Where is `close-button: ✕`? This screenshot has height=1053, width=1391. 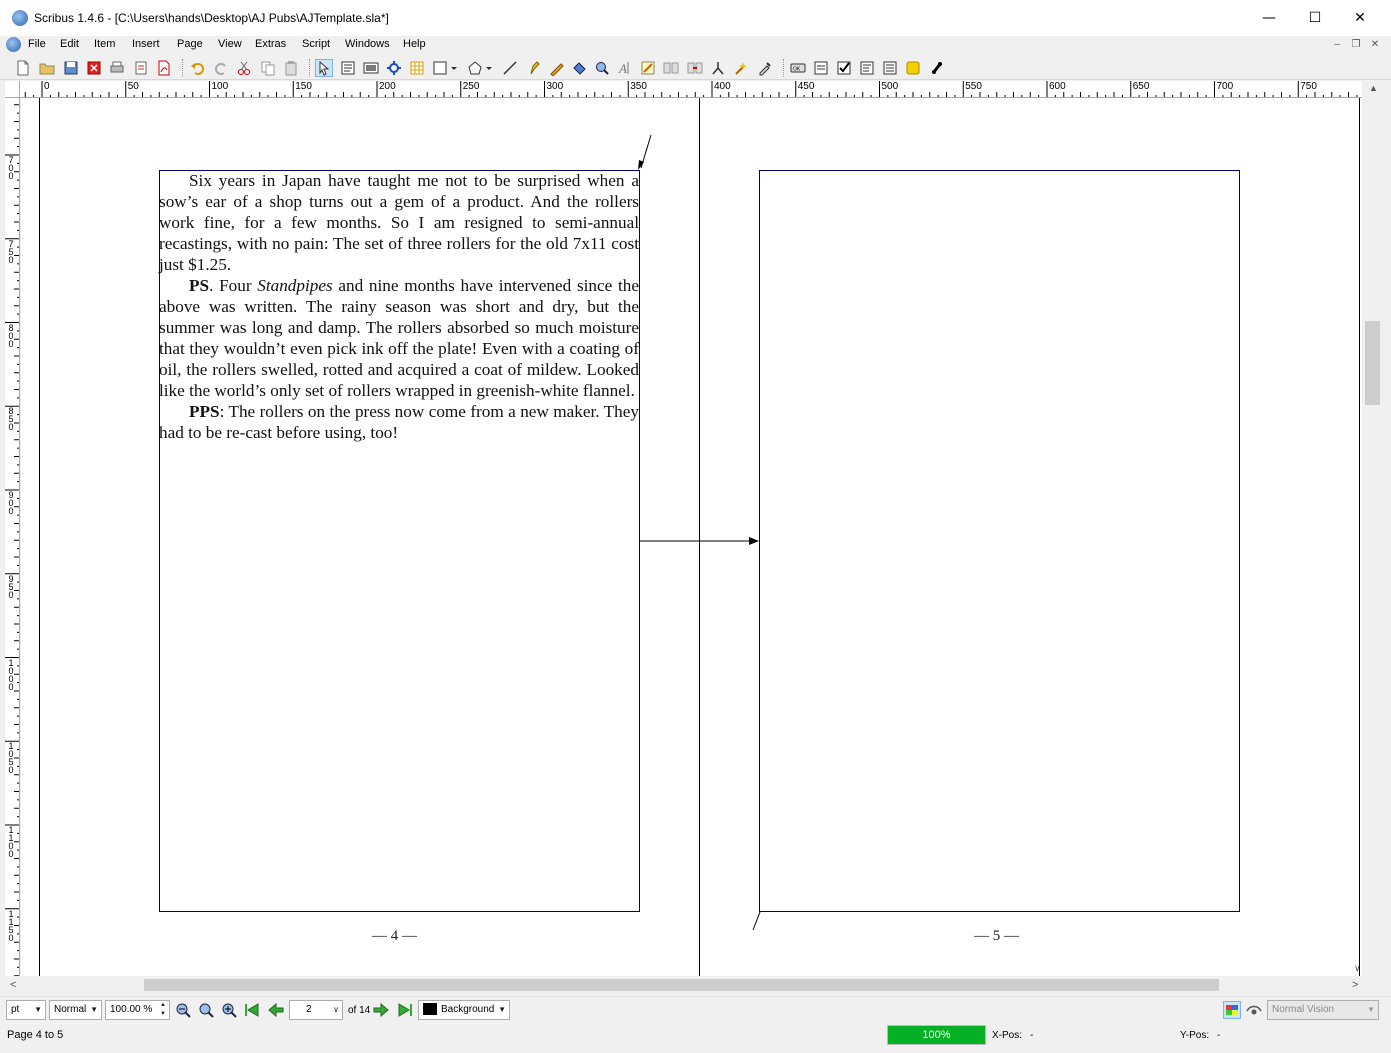
close-button: ✕ is located at coordinates (1360, 18).